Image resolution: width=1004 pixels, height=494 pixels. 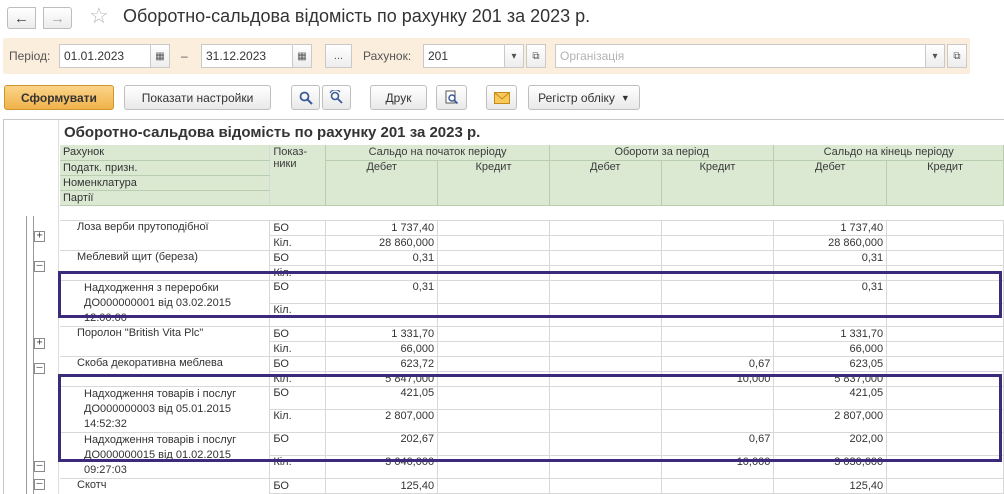 I want to click on nomenclature-cell: Лоза верби прутоподібної, so click(x=165, y=235).